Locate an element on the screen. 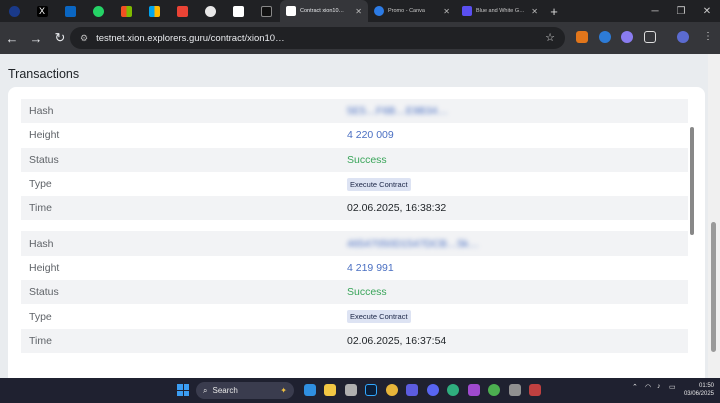  pinned-tab-gmail is located at coordinates (182, 11).